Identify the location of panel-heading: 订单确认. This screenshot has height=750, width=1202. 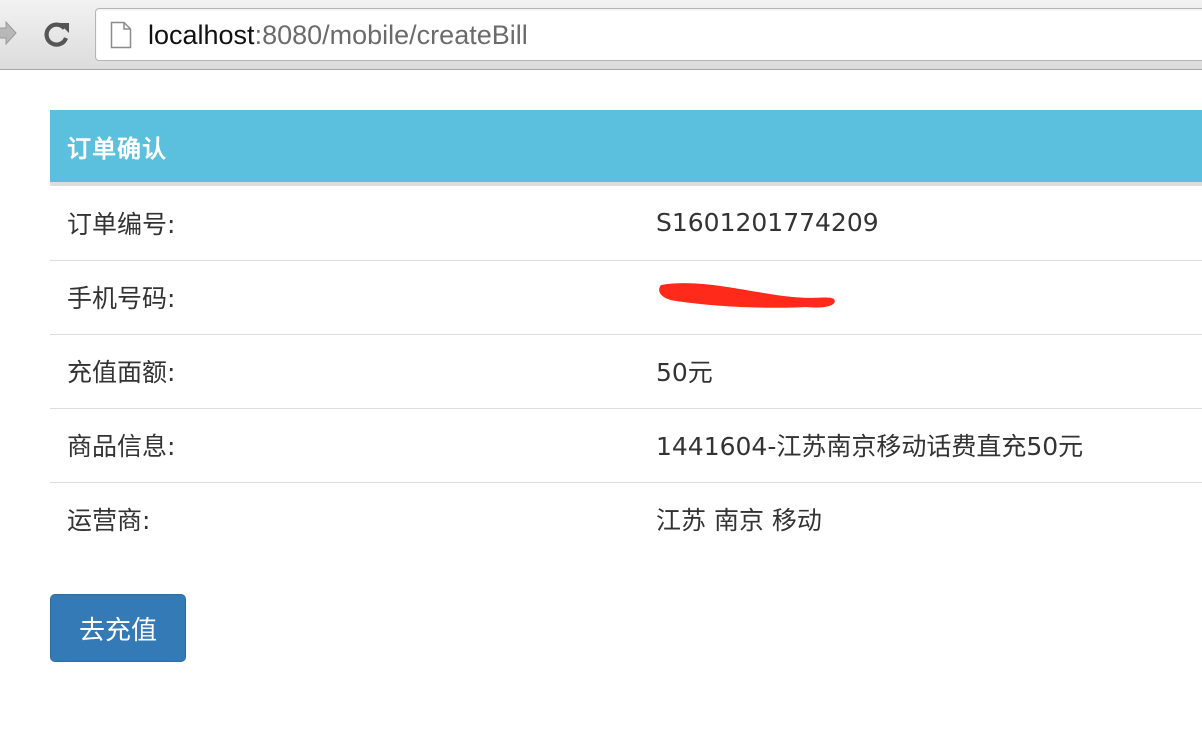
(626, 148).